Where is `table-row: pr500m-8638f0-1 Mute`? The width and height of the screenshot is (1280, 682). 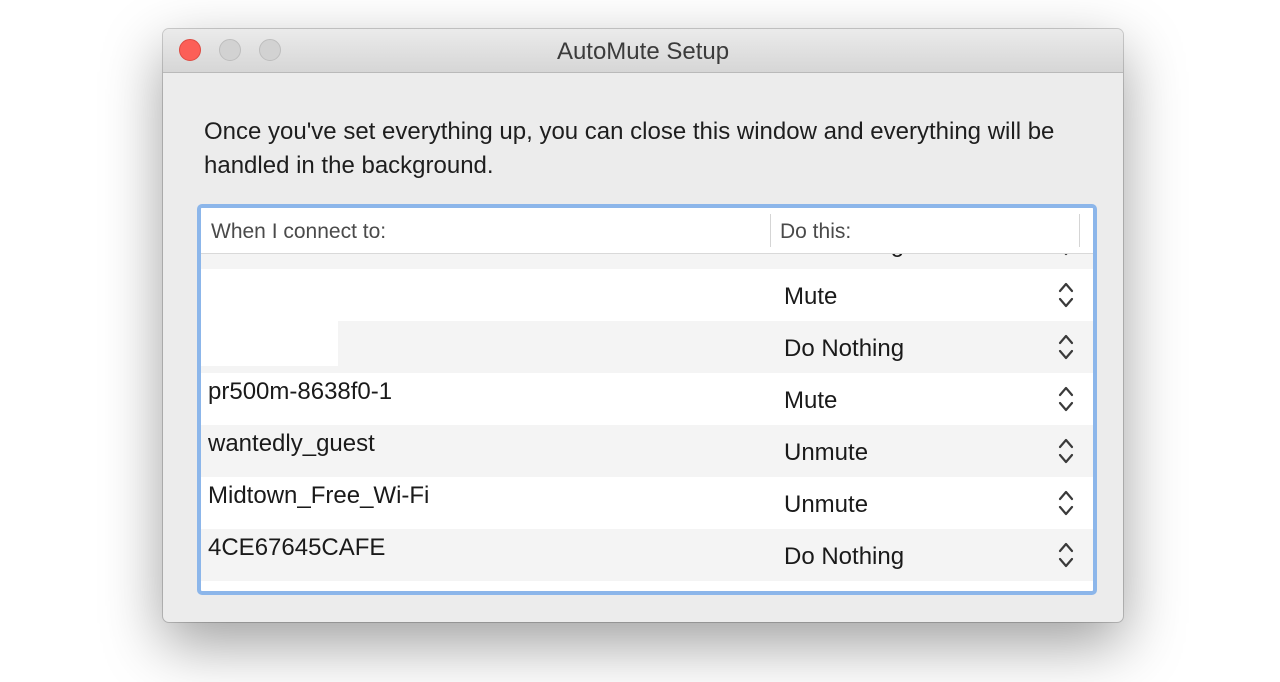 table-row: pr500m-8638f0-1 Mute is located at coordinates (647, 399).